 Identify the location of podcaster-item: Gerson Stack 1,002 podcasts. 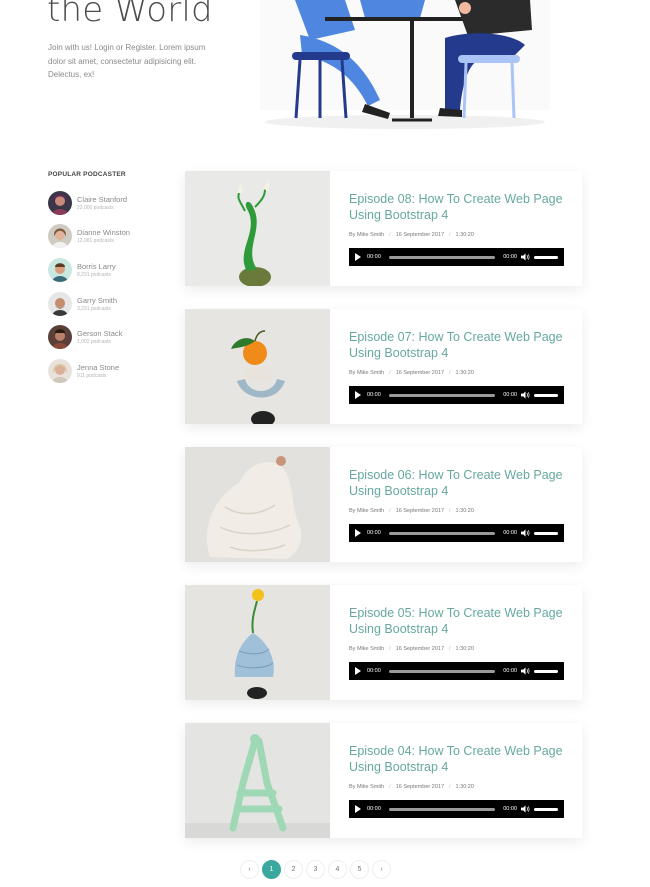
(113, 337).